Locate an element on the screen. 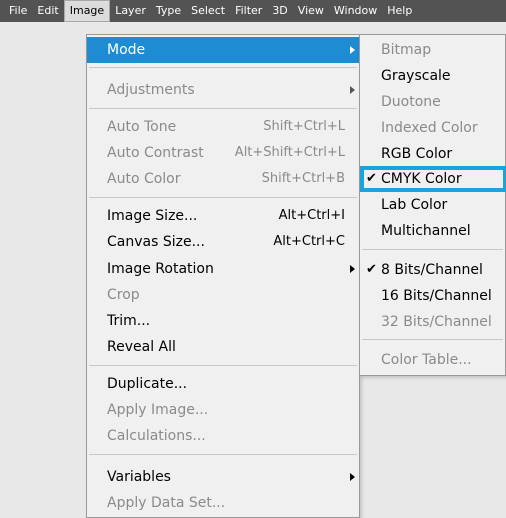 This screenshot has width=506, height=518. menu-item-shortcut: Shift+Ctrl+B is located at coordinates (303, 178).